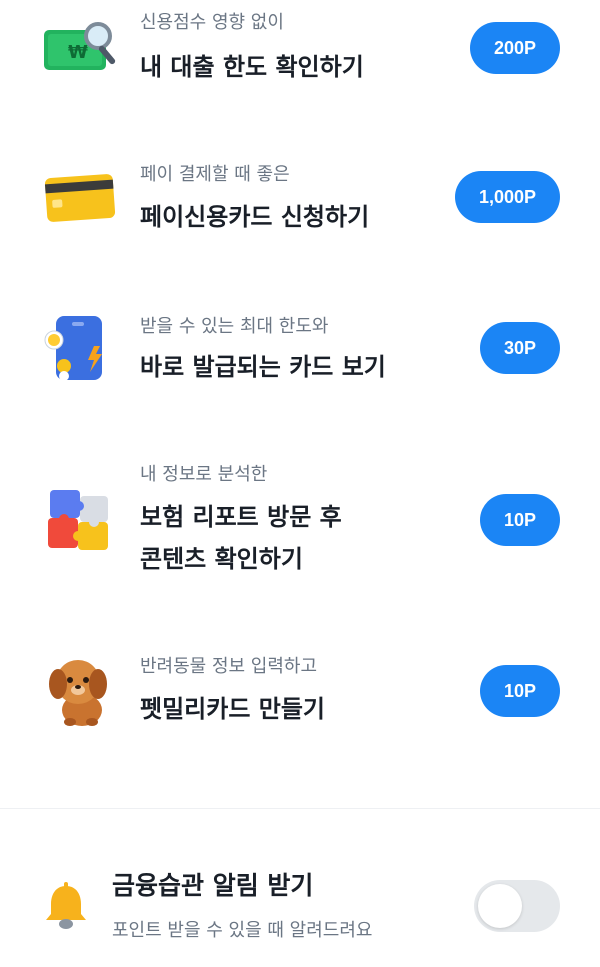 The width and height of the screenshot is (600, 967). Describe the element at coordinates (80, 522) in the screenshot. I see `puzzle-icon` at that location.